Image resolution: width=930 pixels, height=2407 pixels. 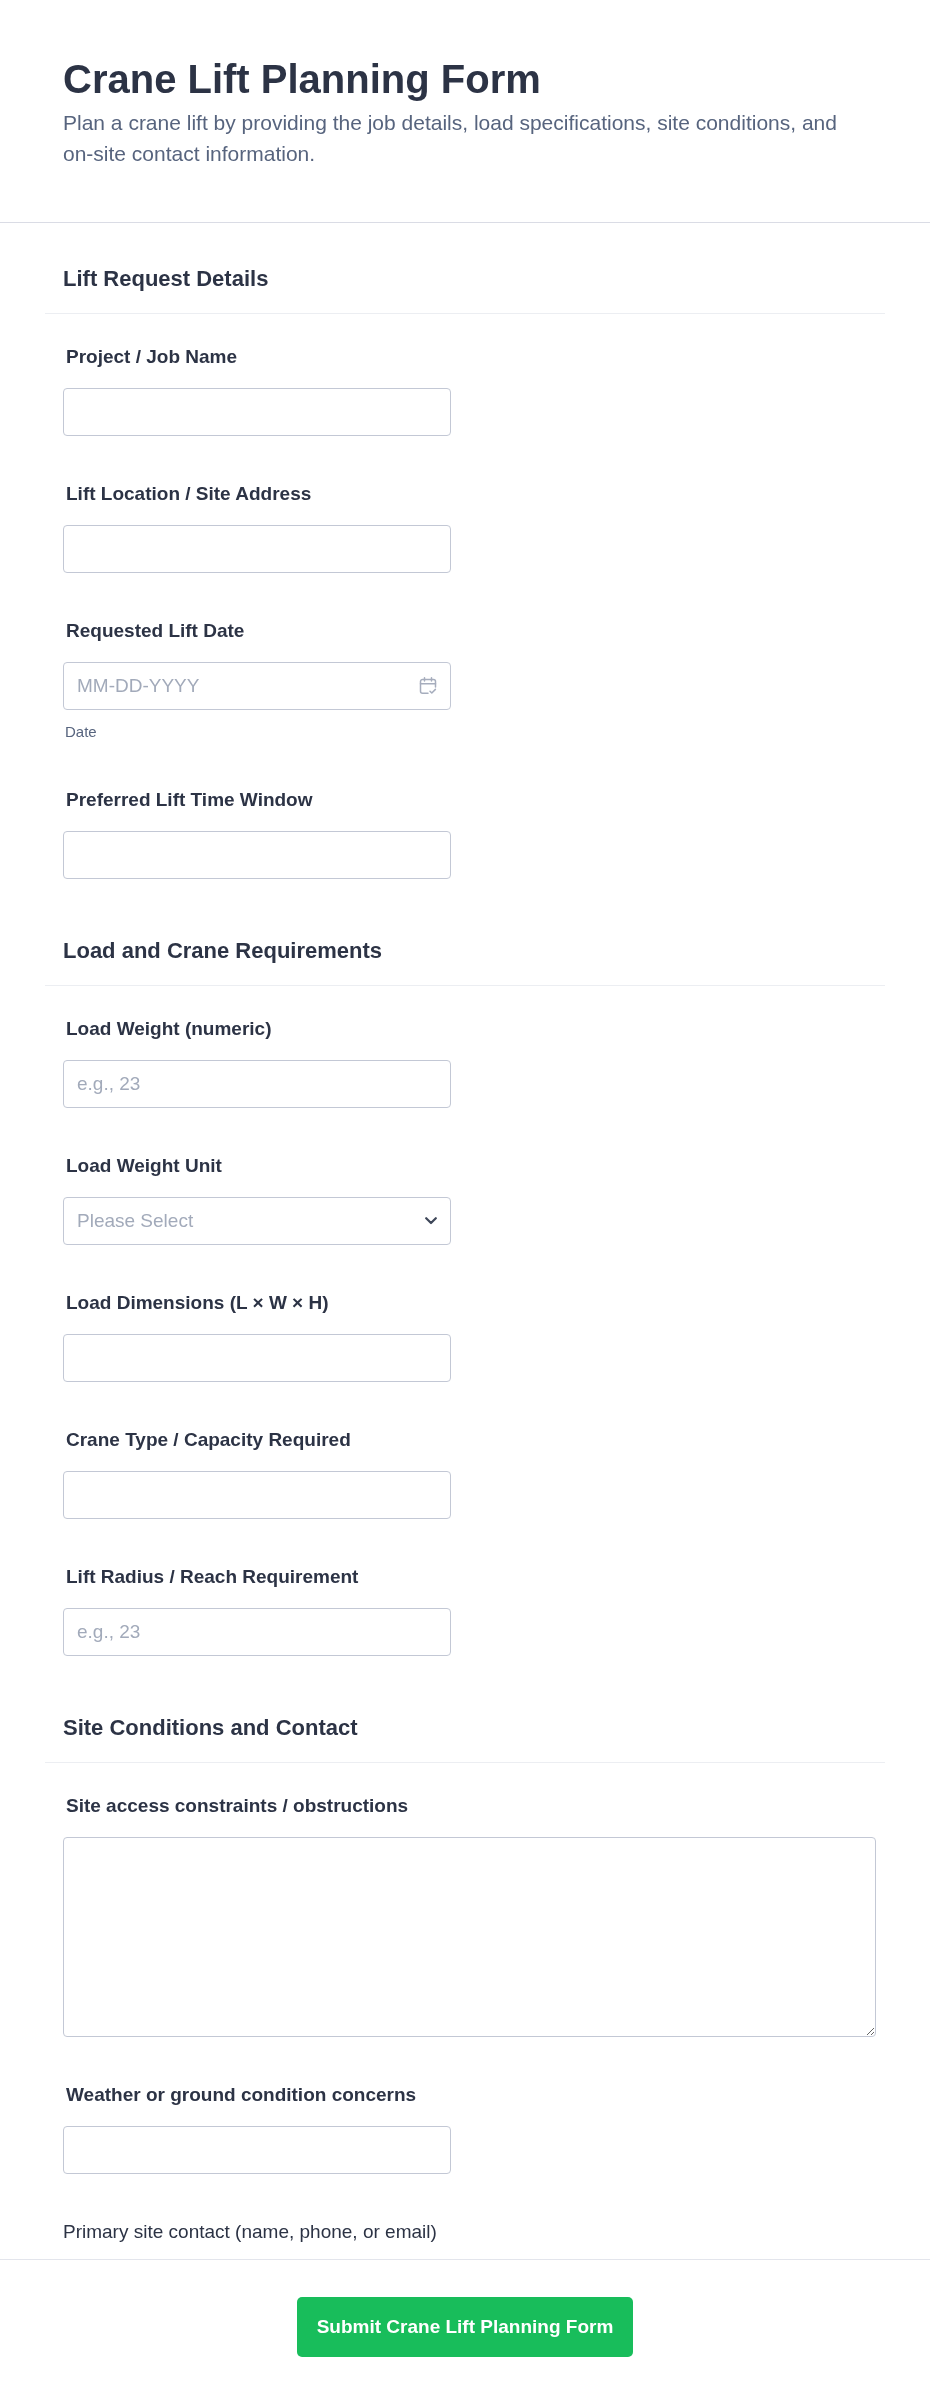 What do you see at coordinates (428, 686) in the screenshot?
I see `calendar-icon` at bounding box center [428, 686].